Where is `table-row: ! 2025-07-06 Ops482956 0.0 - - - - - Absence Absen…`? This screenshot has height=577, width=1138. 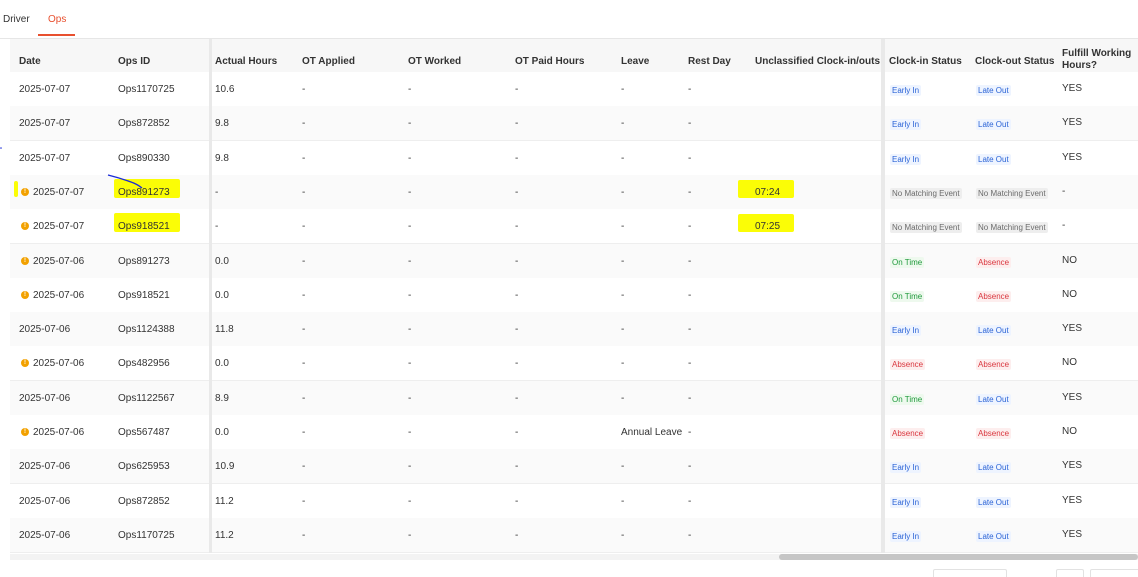
table-row: ! 2025-07-06 Ops482956 0.0 - - - - - Absence Absen… is located at coordinates (574, 363).